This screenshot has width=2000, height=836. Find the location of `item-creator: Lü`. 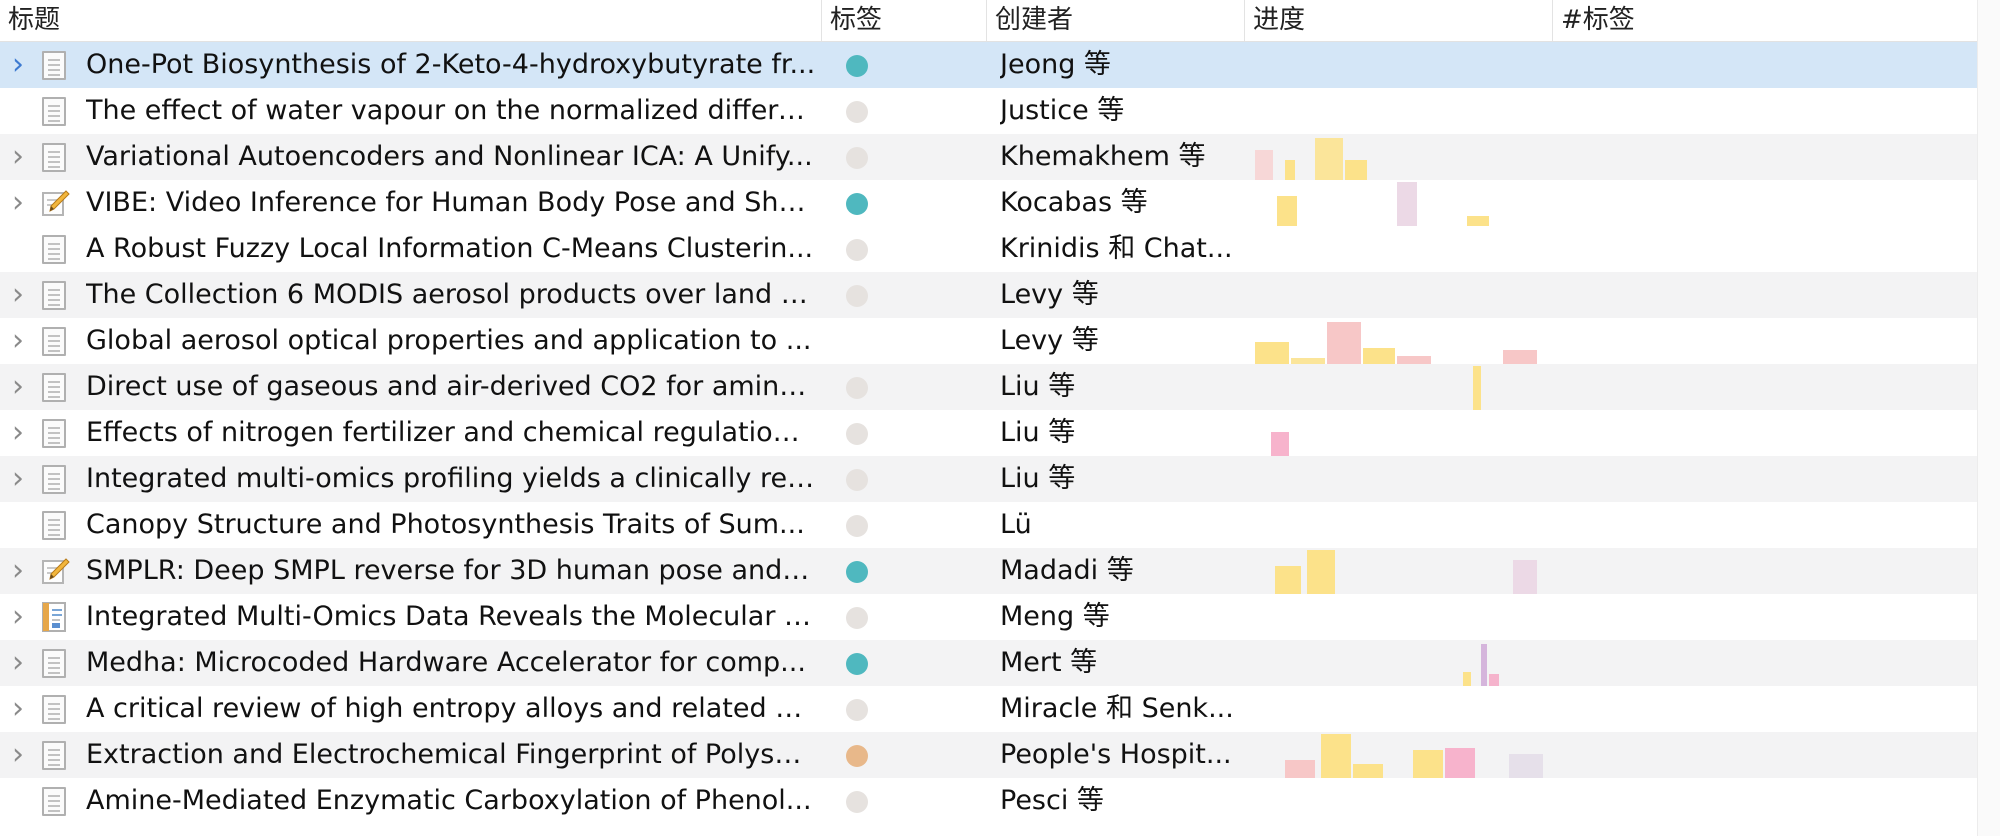

item-creator: Lü is located at coordinates (1016, 524).